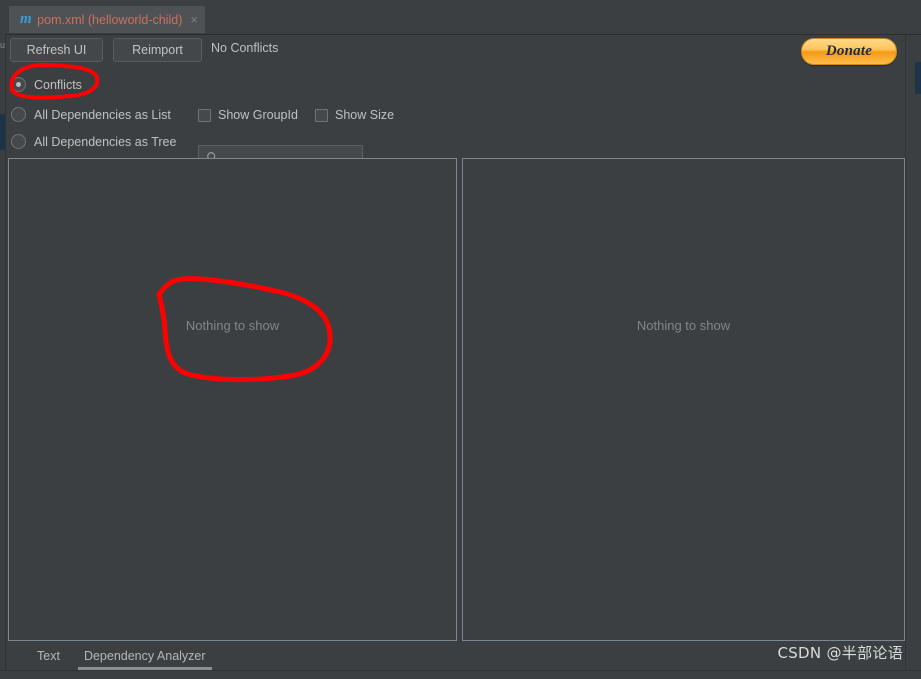 Image resolution: width=921 pixels, height=679 pixels. I want to click on tab-dependency-analyzer: Dependency Analyzer, so click(144, 657).